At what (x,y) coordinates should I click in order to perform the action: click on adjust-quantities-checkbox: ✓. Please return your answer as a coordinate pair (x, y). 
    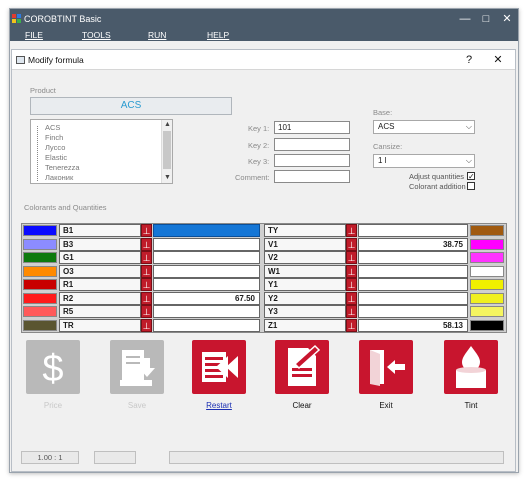
    Looking at the image, I should click on (471, 176).